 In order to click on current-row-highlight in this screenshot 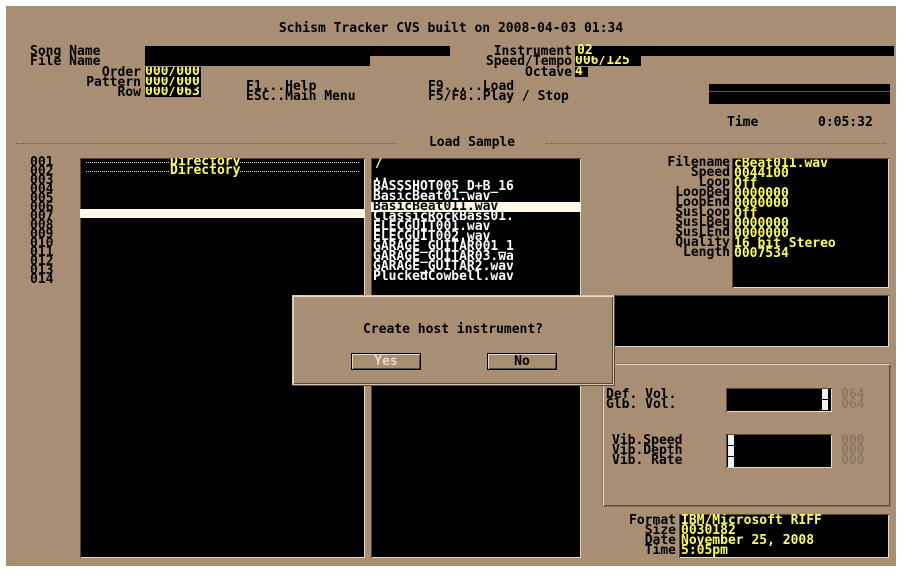, I will do `click(222, 213)`.